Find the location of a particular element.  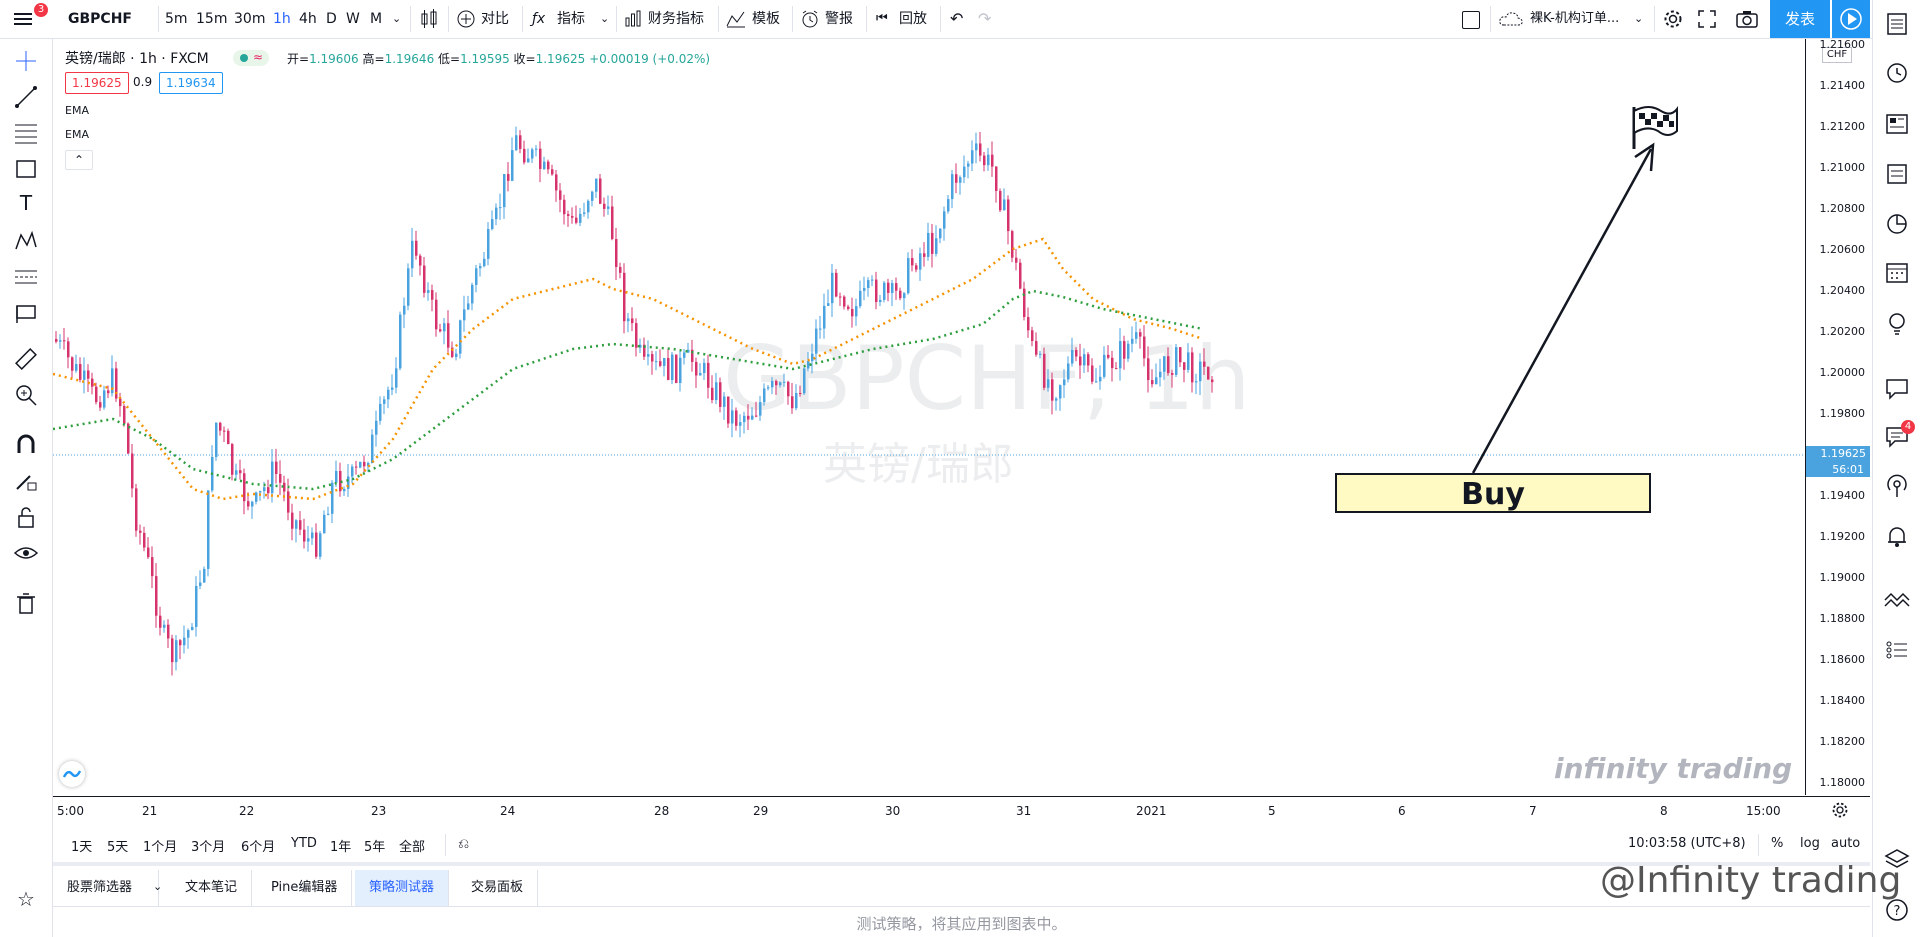

goto-date-icon: ⎌ is located at coordinates (463, 844).